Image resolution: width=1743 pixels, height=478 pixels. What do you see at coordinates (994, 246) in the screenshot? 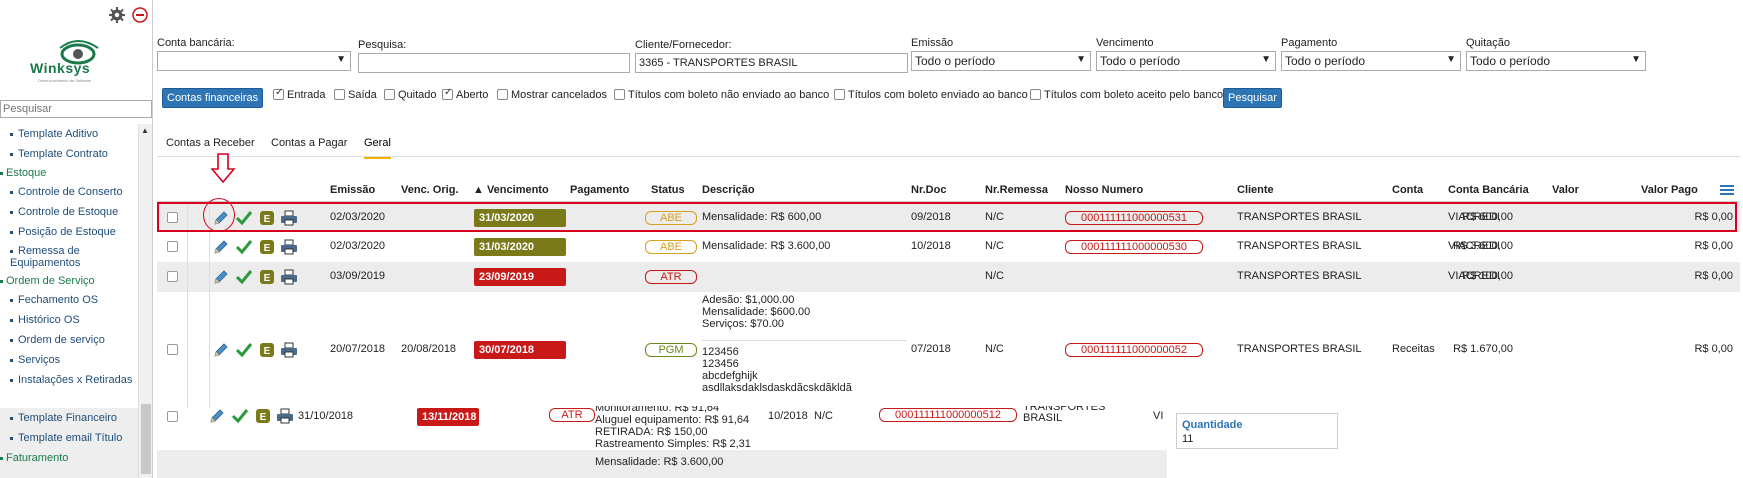
I see `cell-nr-remessa: N/C` at bounding box center [994, 246].